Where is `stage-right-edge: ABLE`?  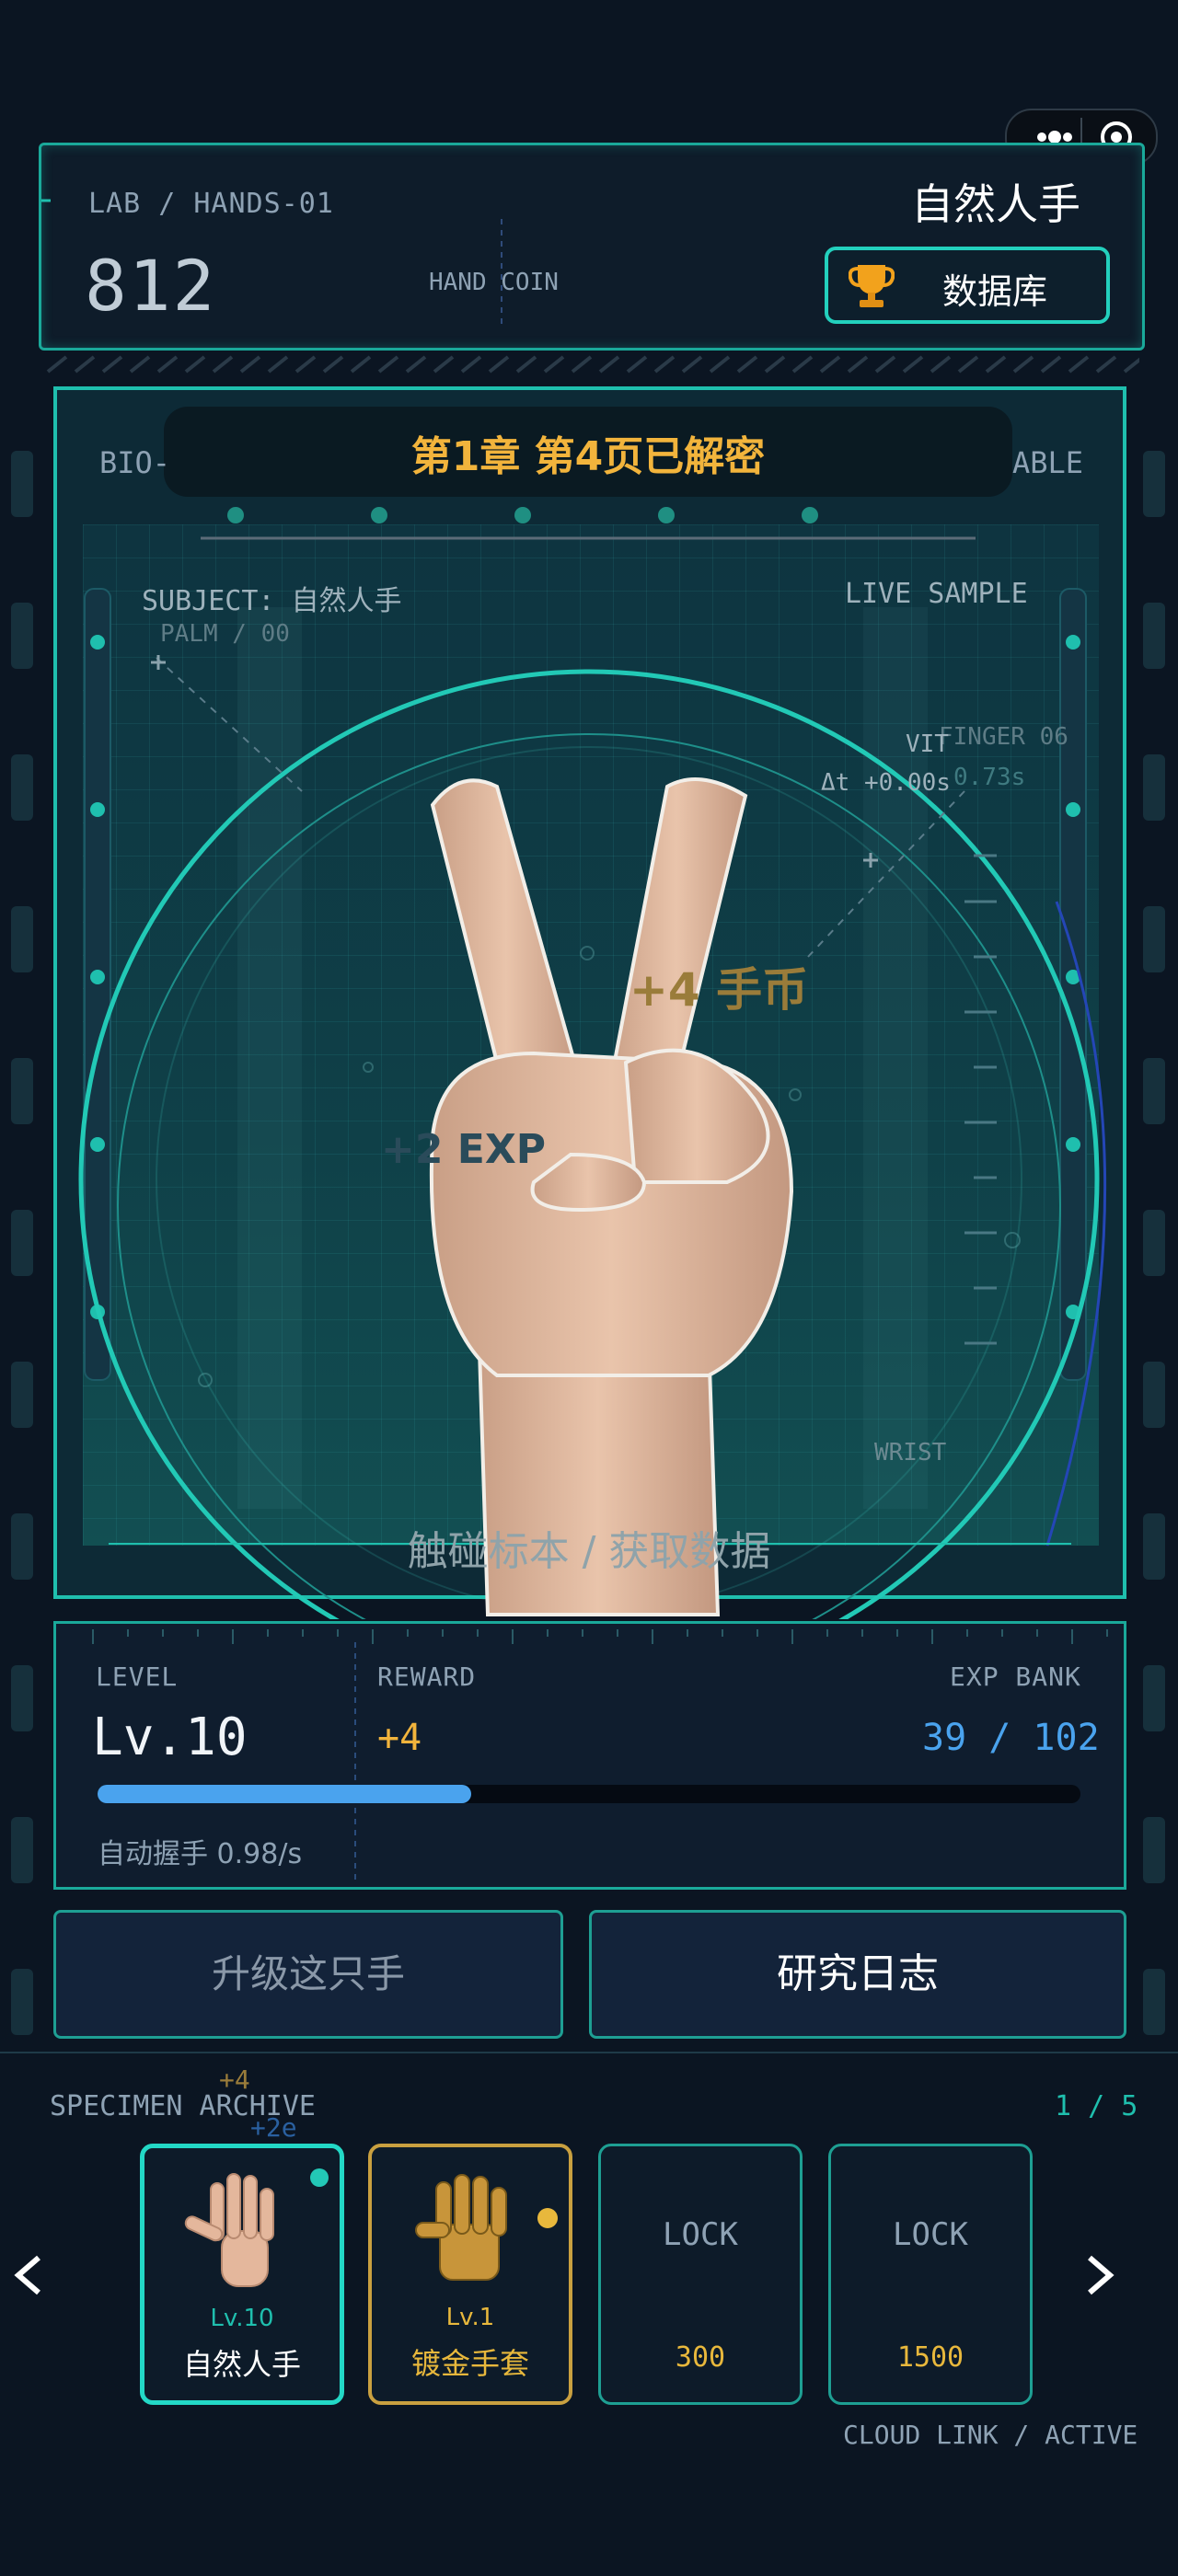
stage-right-edge: ABLE is located at coordinates (1048, 462).